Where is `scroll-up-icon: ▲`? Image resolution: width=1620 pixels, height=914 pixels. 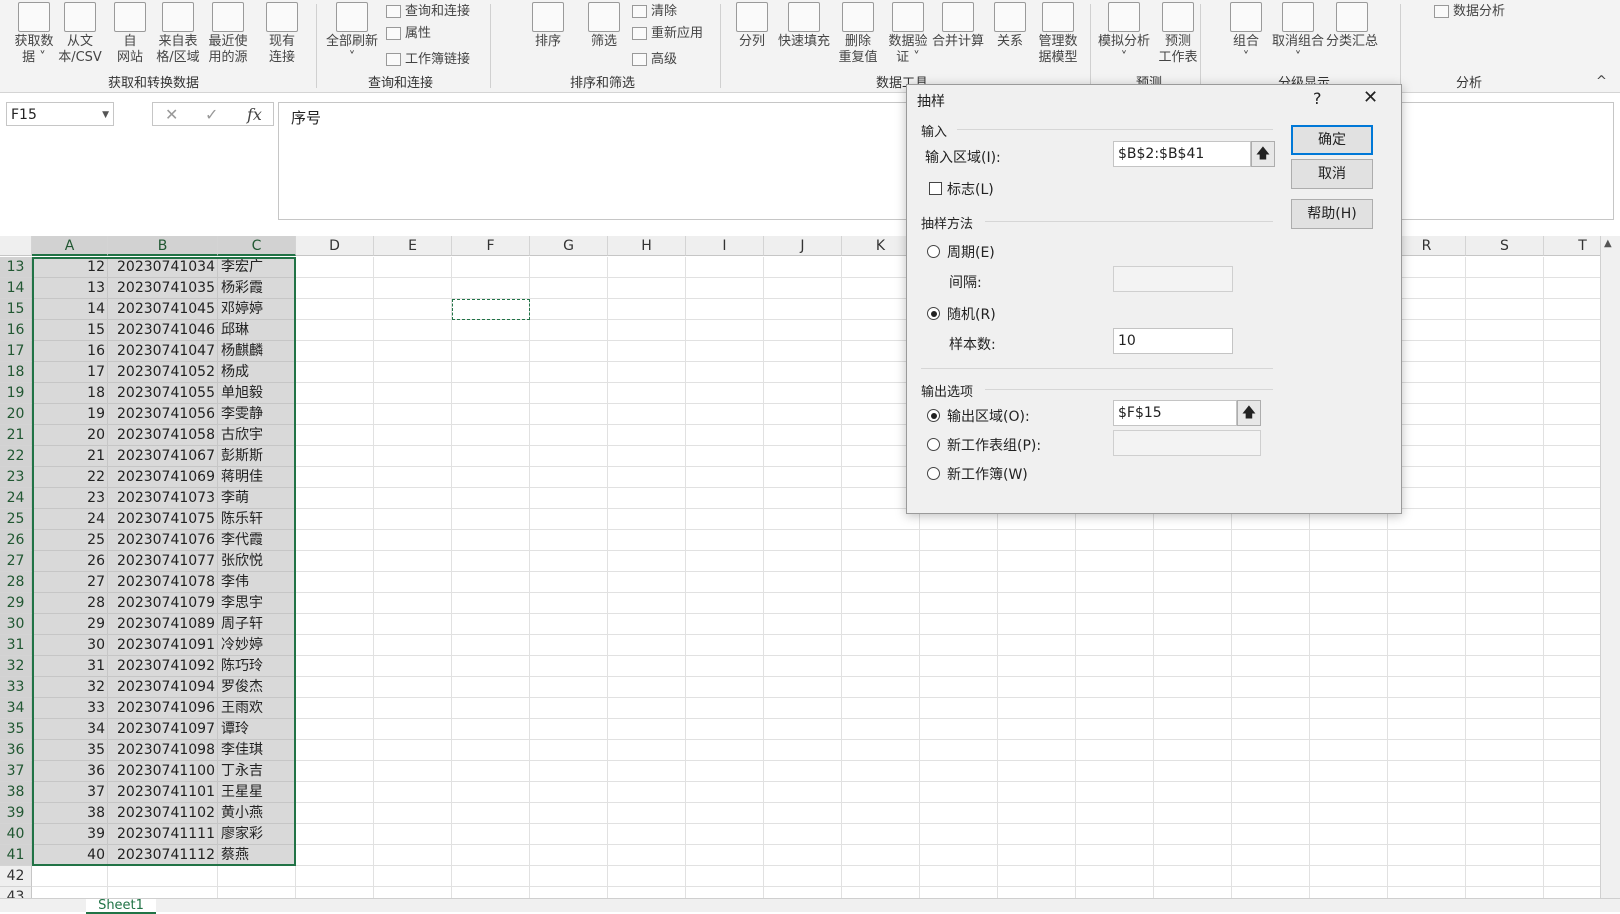 scroll-up-icon: ▲ is located at coordinates (1608, 243).